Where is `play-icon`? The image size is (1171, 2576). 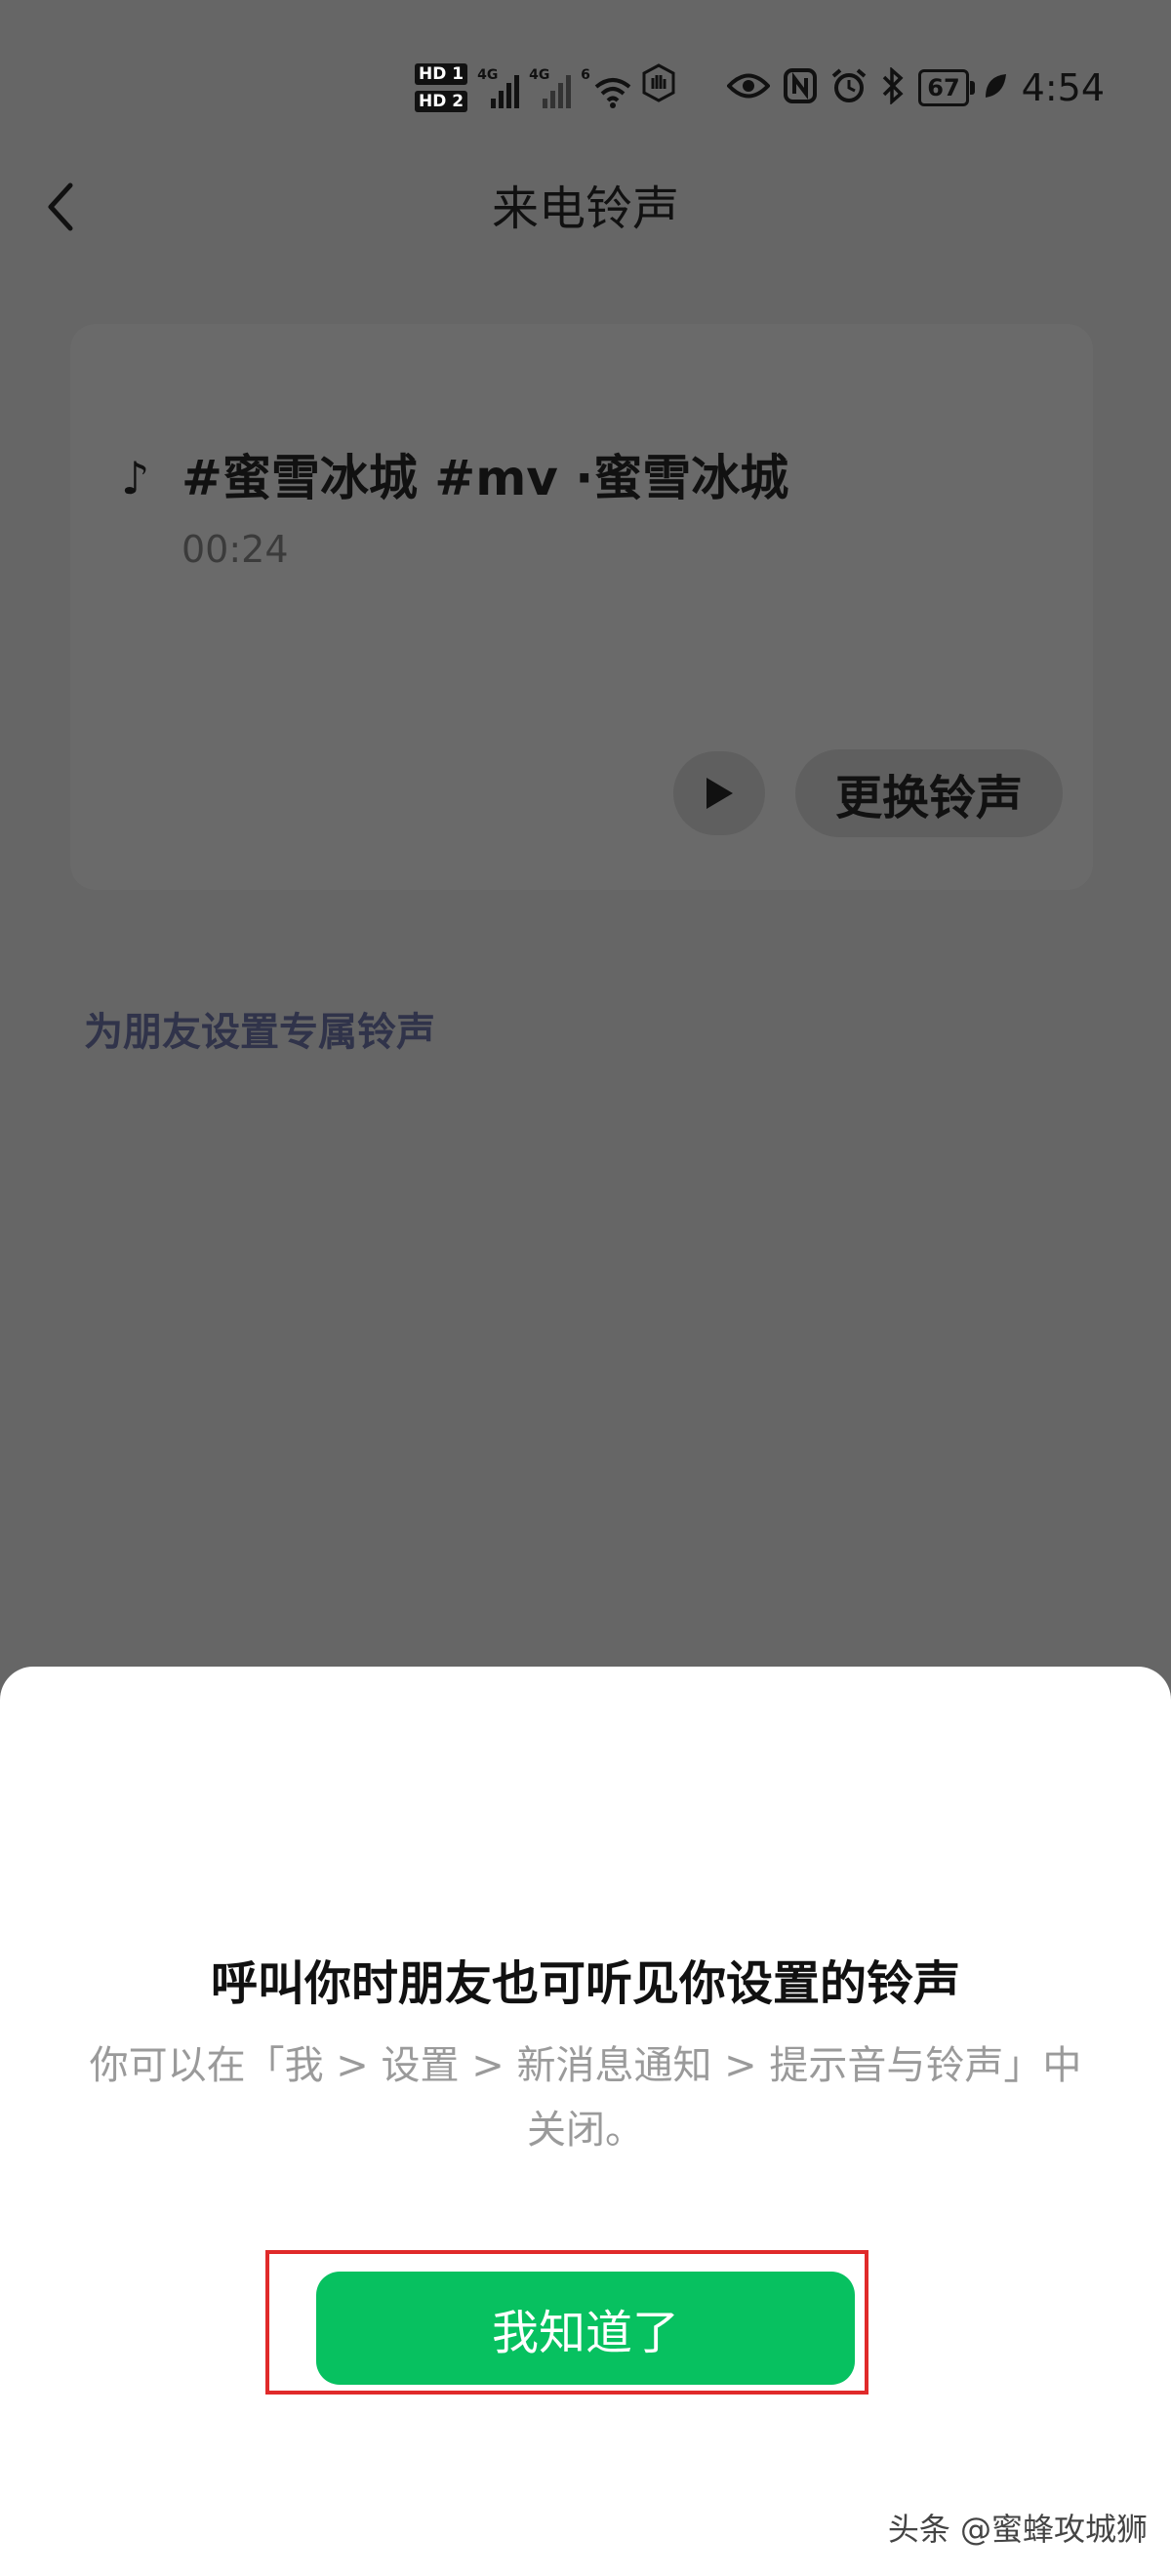 play-icon is located at coordinates (720, 793).